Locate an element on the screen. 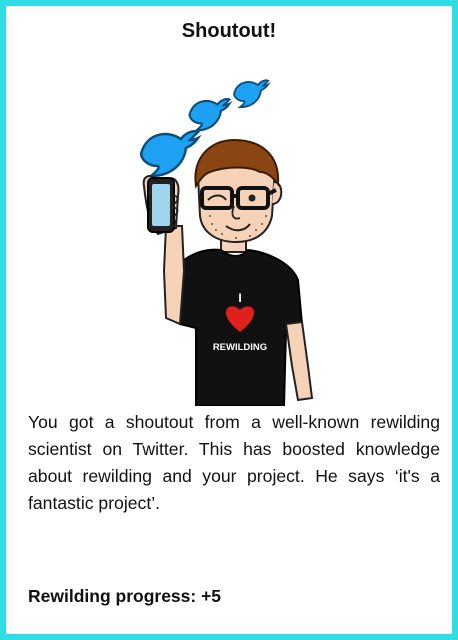  shirt-text-i: I is located at coordinates (239, 298).